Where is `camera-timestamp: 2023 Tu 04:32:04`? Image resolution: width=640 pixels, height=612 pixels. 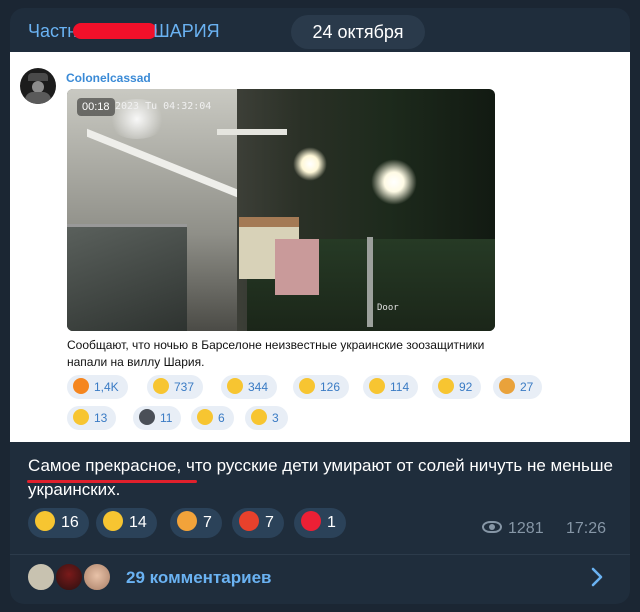
camera-timestamp: 2023 Tu 04:32:04 is located at coordinates (163, 106).